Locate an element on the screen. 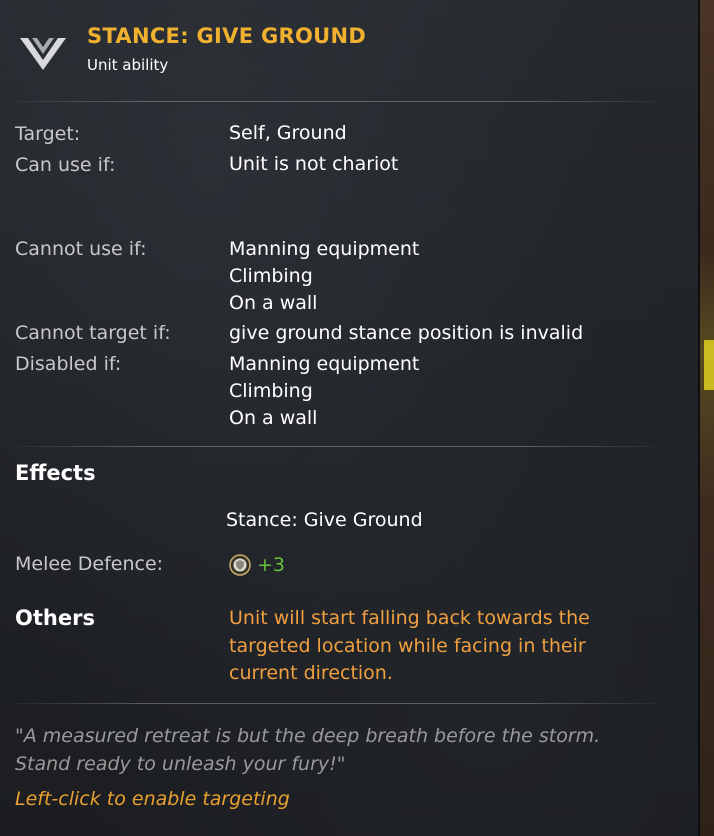 The image size is (714, 836). effect-stance-name: Stance: Give Ground is located at coordinates (324, 520).